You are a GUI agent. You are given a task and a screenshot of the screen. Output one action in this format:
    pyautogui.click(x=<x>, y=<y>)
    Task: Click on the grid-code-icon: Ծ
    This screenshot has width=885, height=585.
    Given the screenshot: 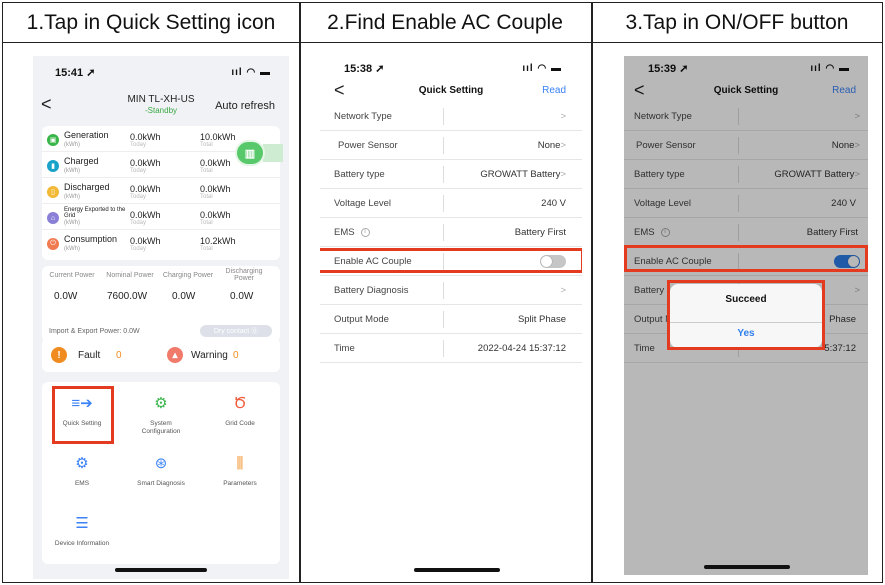 What is the action you would take?
    pyautogui.click(x=240, y=403)
    